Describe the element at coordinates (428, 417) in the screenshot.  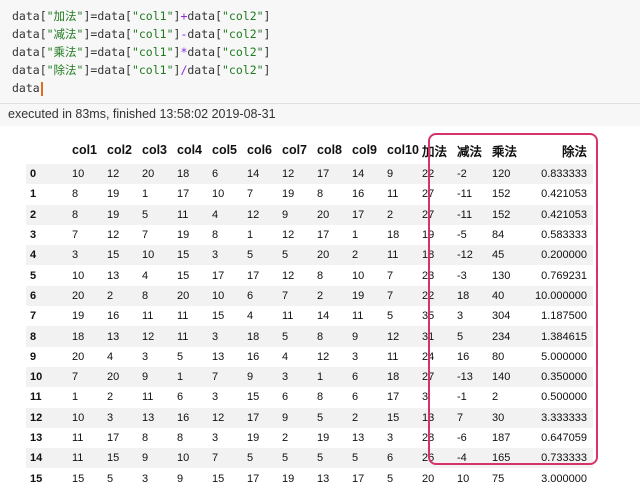
I see `table-cell: 13` at that location.